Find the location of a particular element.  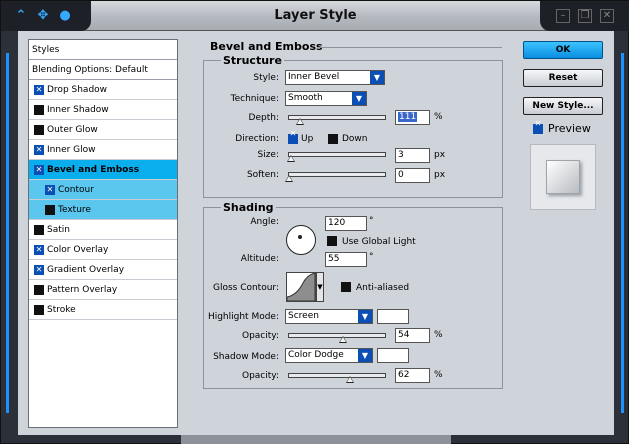

highlight-color-swatch is located at coordinates (393, 316).